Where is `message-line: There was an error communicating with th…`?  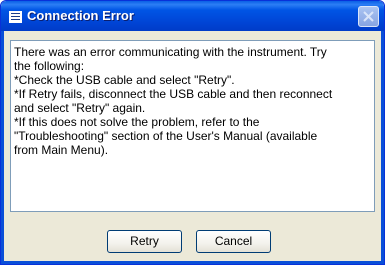
message-line: There was an error communicating with th… is located at coordinates (170, 52).